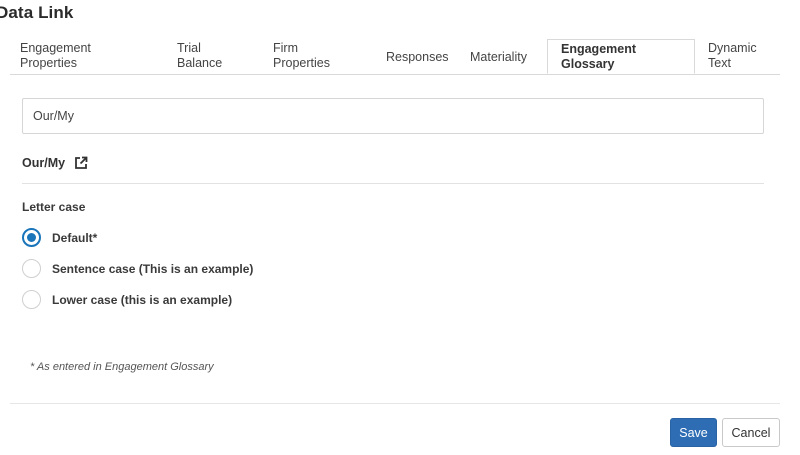  I want to click on tab-engagement-properties: Engagement Properties, so click(80, 58).